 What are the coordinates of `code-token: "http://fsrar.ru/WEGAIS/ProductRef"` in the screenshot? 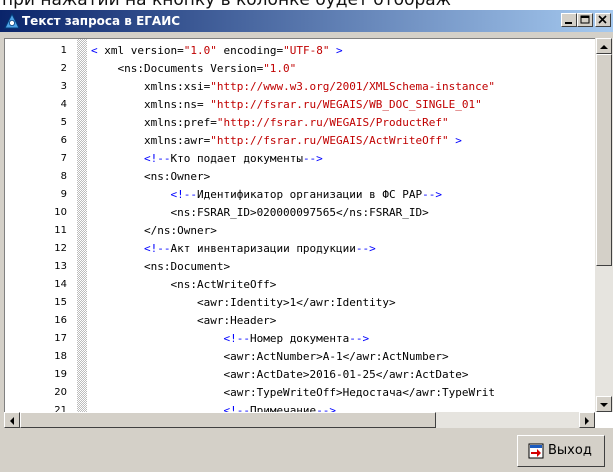 It's located at (332, 122).